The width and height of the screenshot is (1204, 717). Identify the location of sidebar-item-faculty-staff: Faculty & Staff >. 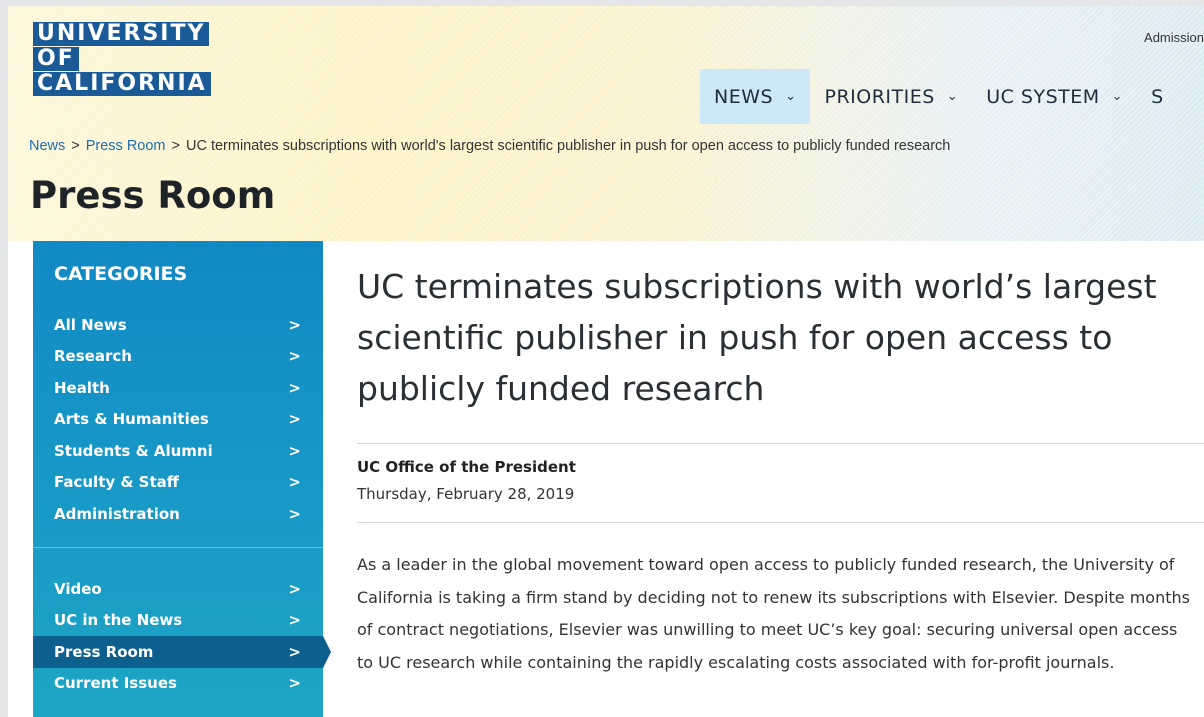
(178, 483).